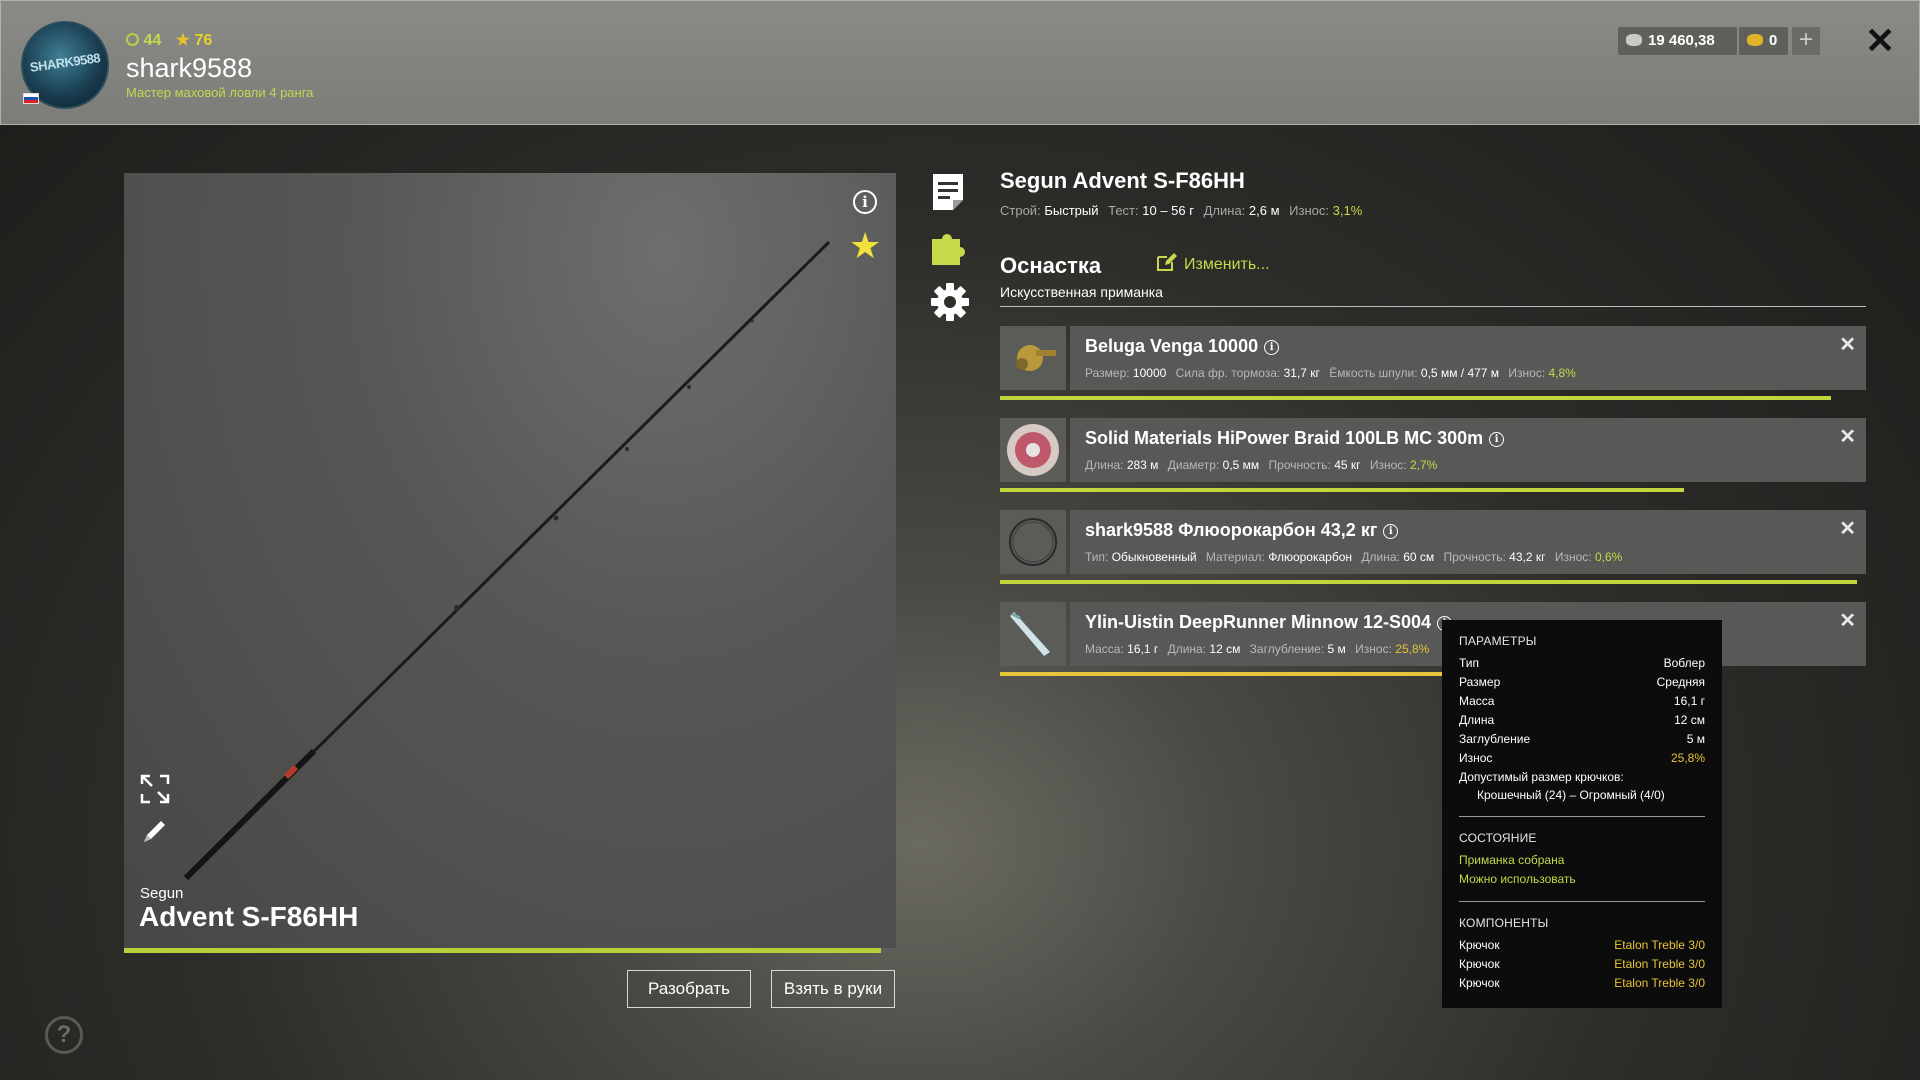 The image size is (1920, 1080). What do you see at coordinates (155, 831) in the screenshot?
I see `pencil-icon` at bounding box center [155, 831].